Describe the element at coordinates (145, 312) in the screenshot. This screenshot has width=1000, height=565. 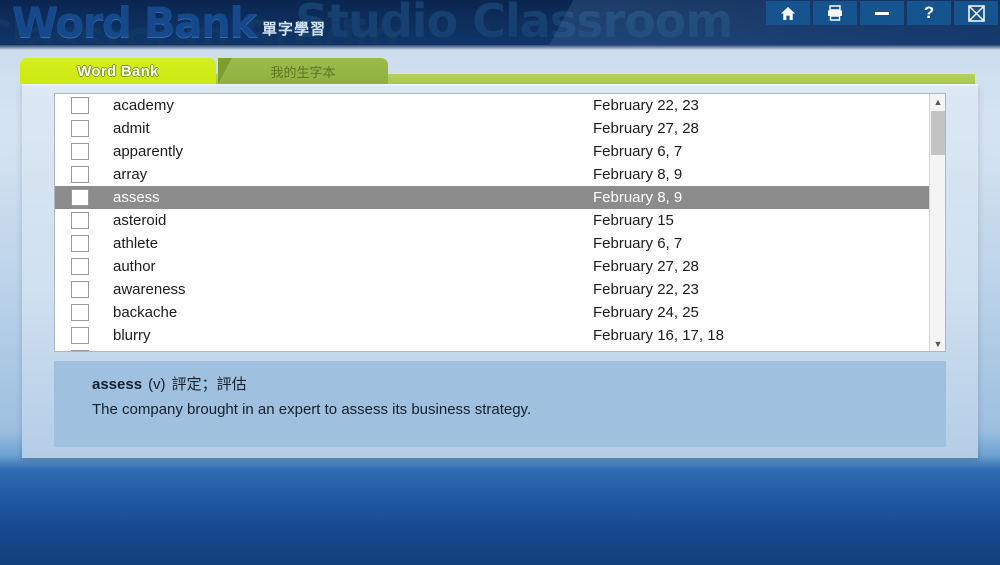
I see `word-cell: backache` at that location.